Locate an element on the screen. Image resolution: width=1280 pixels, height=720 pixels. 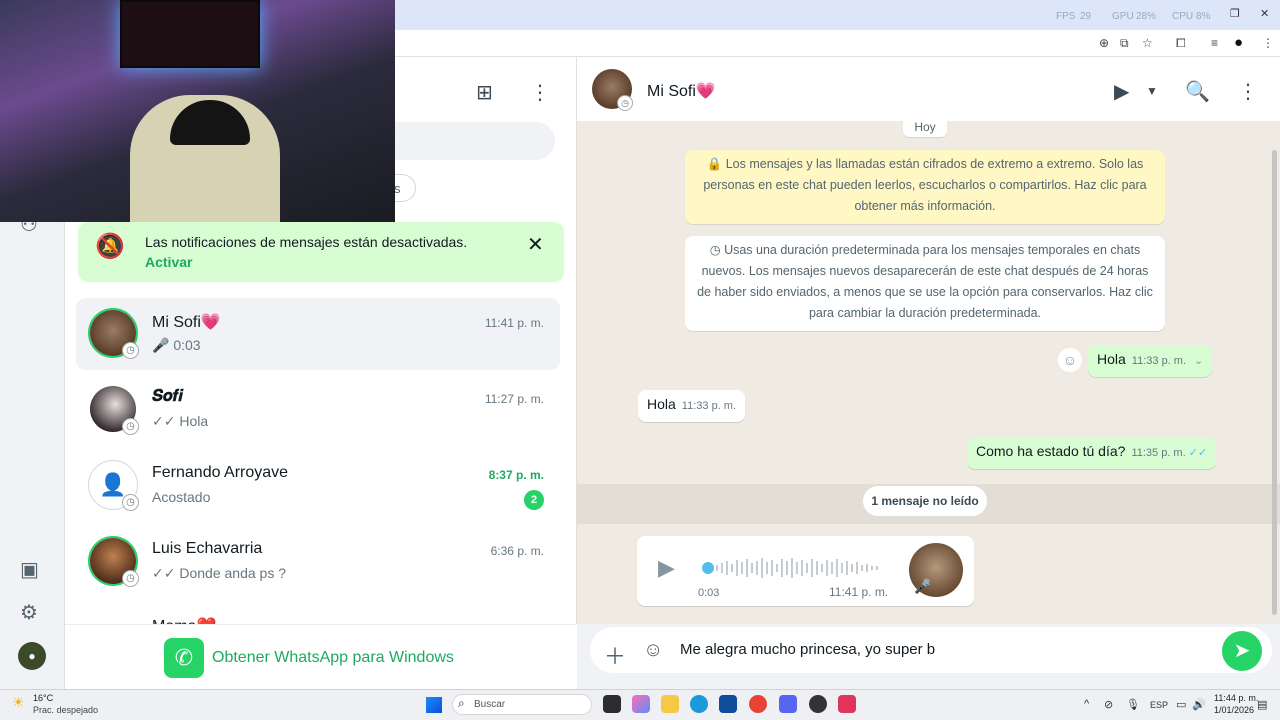
chat-time: 11:41 p. m. is located at coordinates (514, 323).